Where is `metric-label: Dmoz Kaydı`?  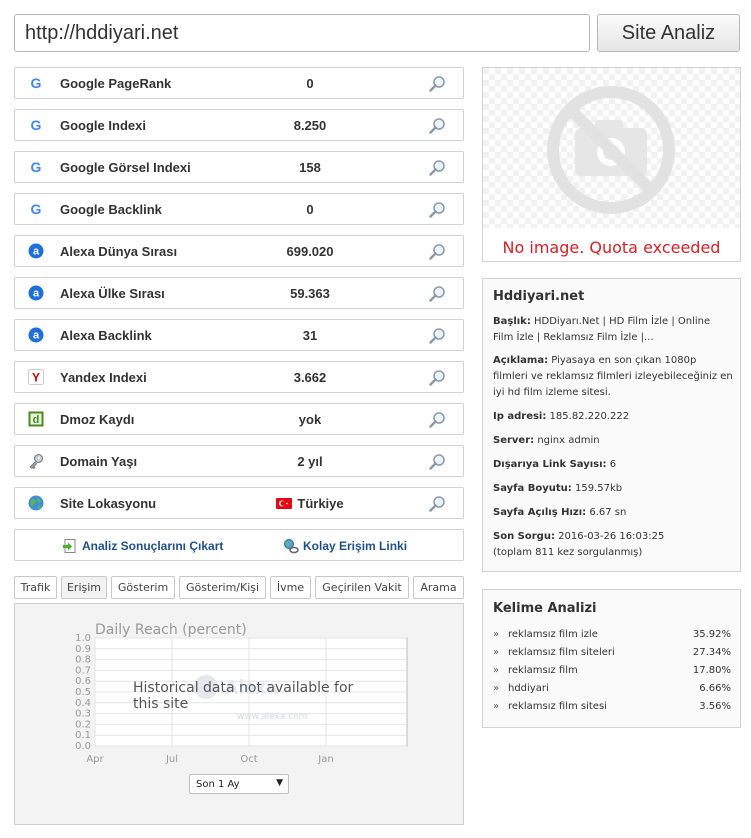
metric-label: Dmoz Kaydı is located at coordinates (97, 419).